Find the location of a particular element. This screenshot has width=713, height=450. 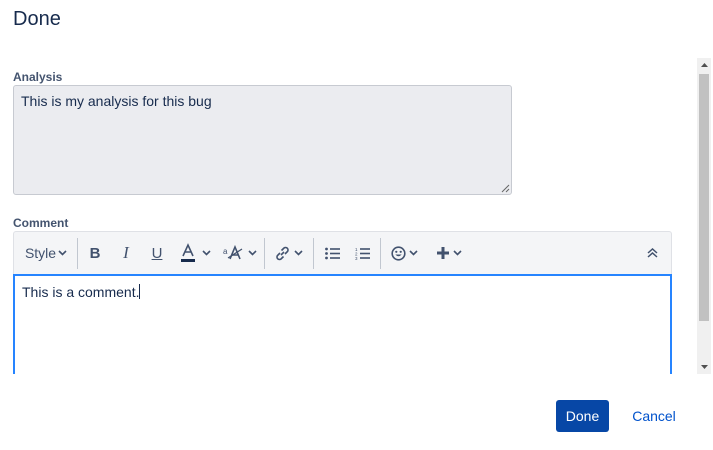

underline-icon: U is located at coordinates (157, 253).